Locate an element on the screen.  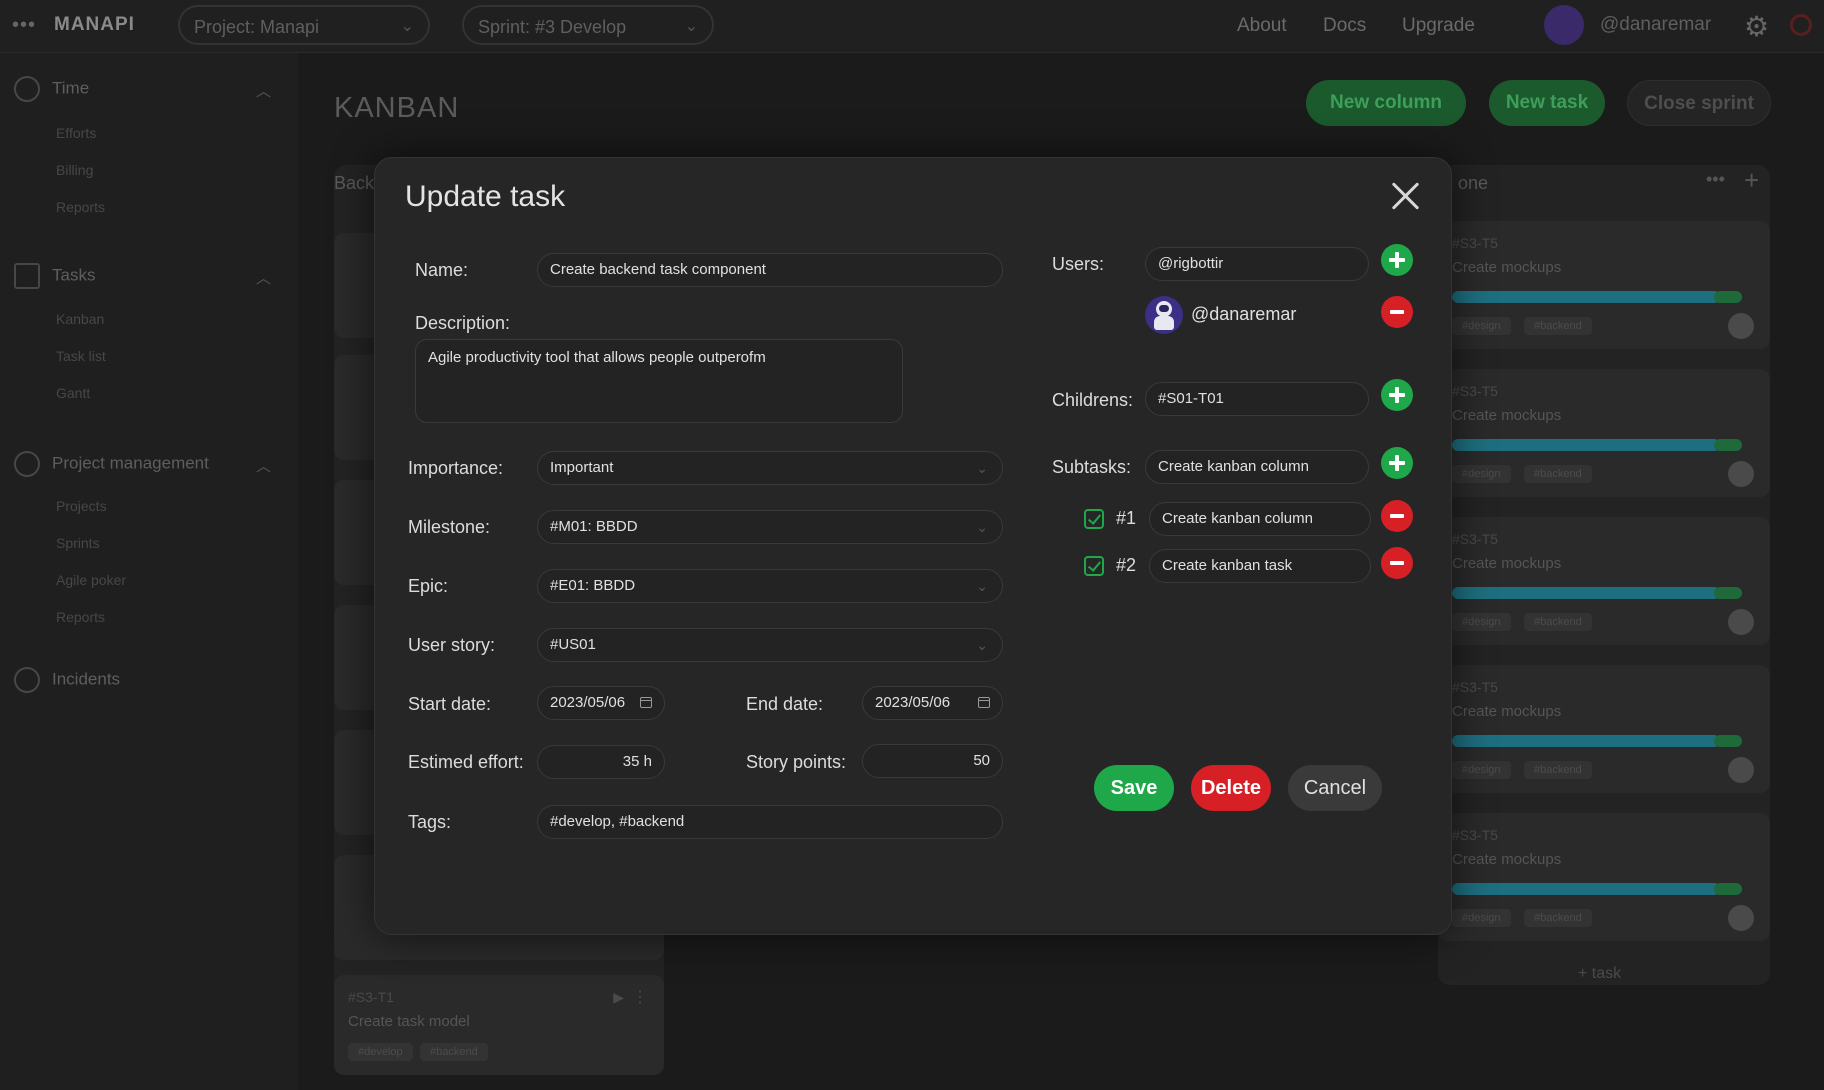
add-task-link: + task is located at coordinates (1599, 974).